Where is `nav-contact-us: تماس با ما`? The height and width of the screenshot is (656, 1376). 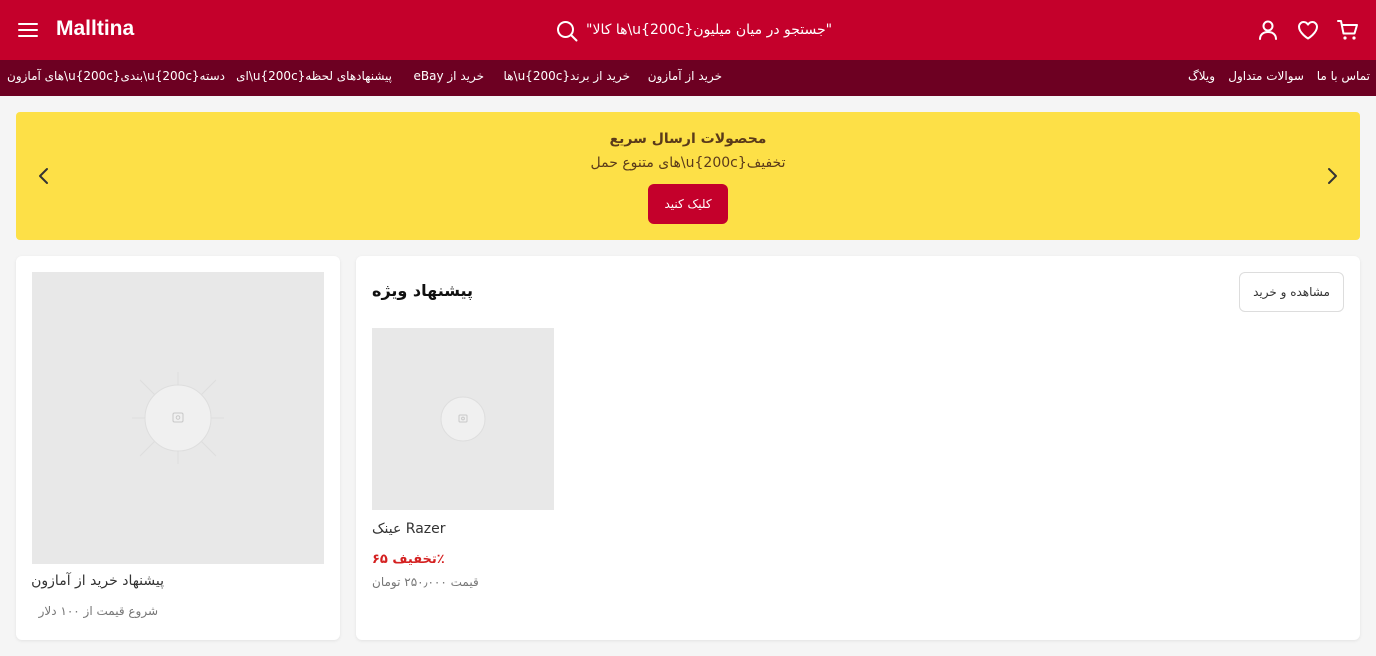
nav-contact-us: تماس با ما is located at coordinates (1343, 76).